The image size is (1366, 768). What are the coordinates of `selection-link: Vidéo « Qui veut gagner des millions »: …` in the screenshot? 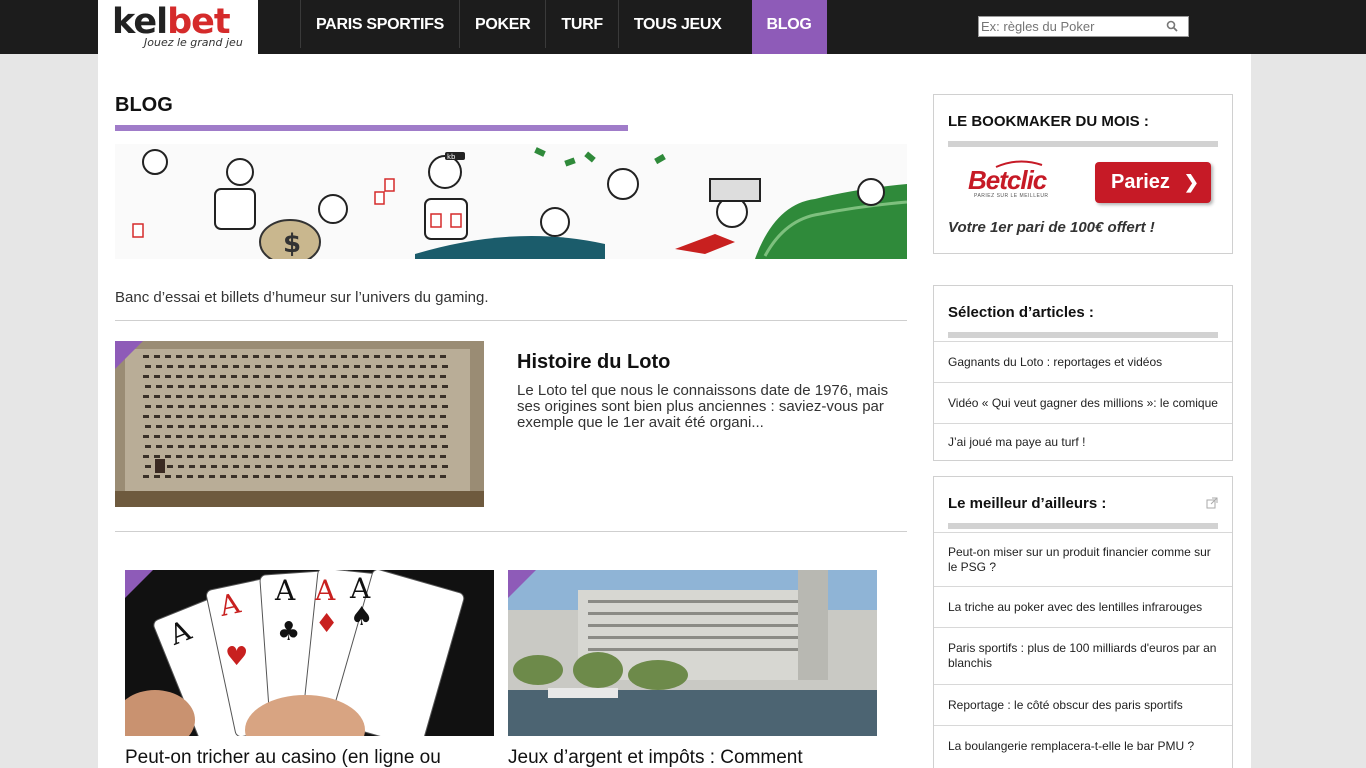 It's located at (1083, 402).